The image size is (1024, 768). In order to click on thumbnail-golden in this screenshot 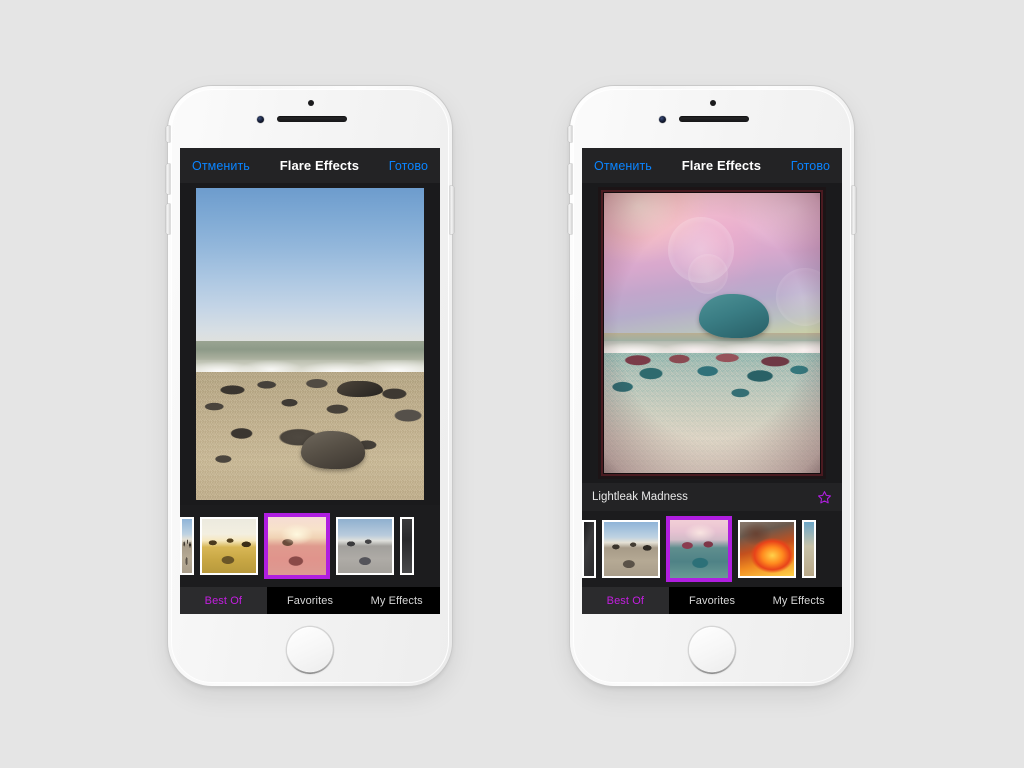, I will do `click(229, 546)`.